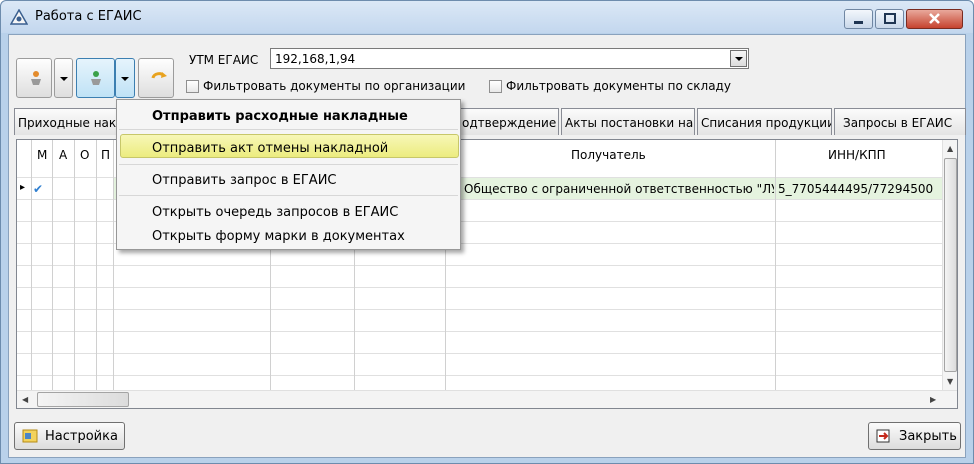 The height and width of the screenshot is (464, 974). Describe the element at coordinates (63, 155) in the screenshot. I see `column-header-a: А` at that location.